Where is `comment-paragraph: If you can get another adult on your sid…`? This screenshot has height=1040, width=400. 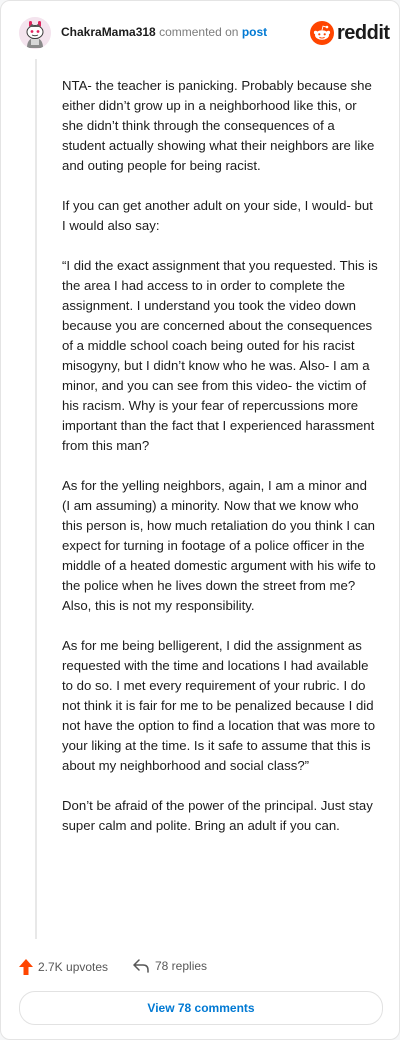
comment-paragraph: If you can get another adult on your sid… is located at coordinates (217, 215).